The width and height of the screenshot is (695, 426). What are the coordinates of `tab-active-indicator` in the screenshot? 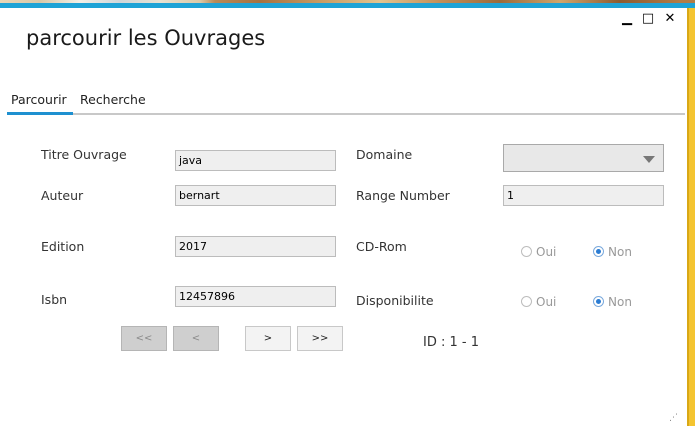 It's located at (40, 113).